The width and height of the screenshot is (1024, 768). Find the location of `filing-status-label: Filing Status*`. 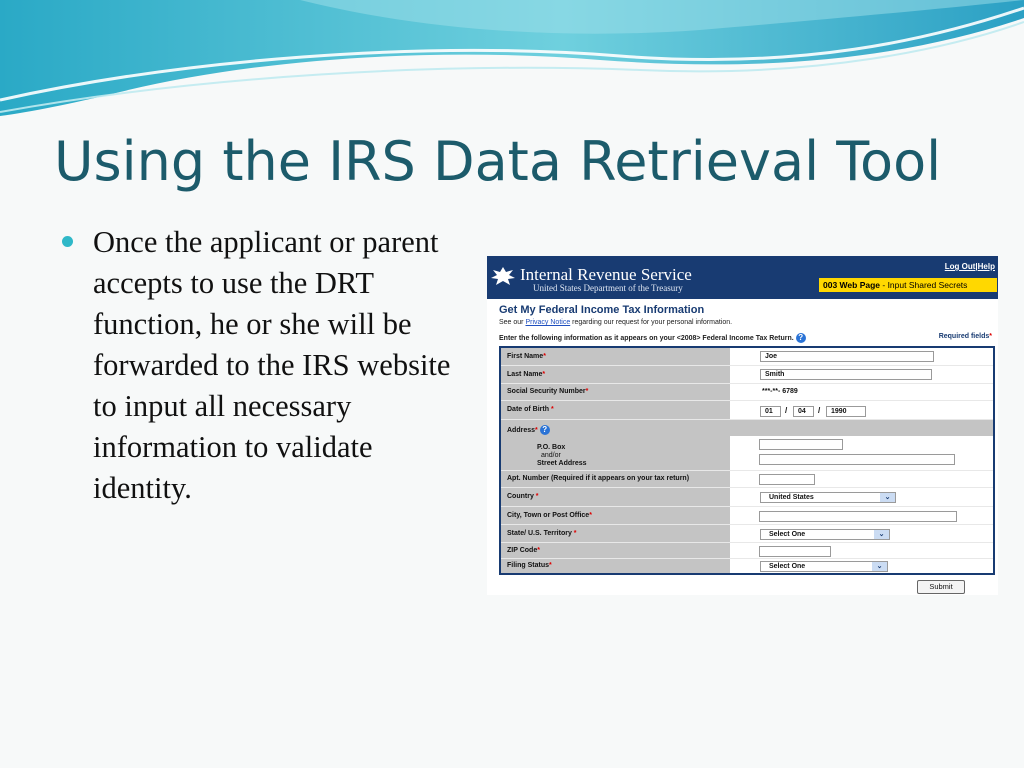

filing-status-label: Filing Status* is located at coordinates (529, 565).